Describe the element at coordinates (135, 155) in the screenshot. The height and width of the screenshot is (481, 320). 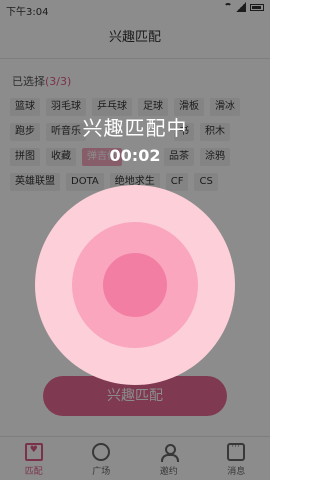
I see `matching-timer: 00:02` at that location.